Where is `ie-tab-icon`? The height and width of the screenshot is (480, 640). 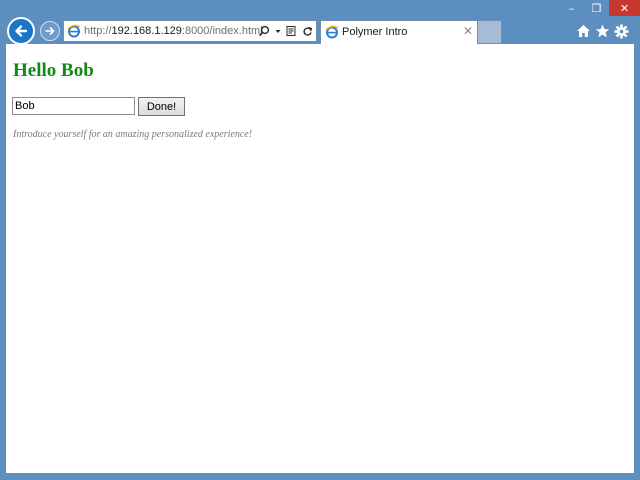 ie-tab-icon is located at coordinates (332, 32).